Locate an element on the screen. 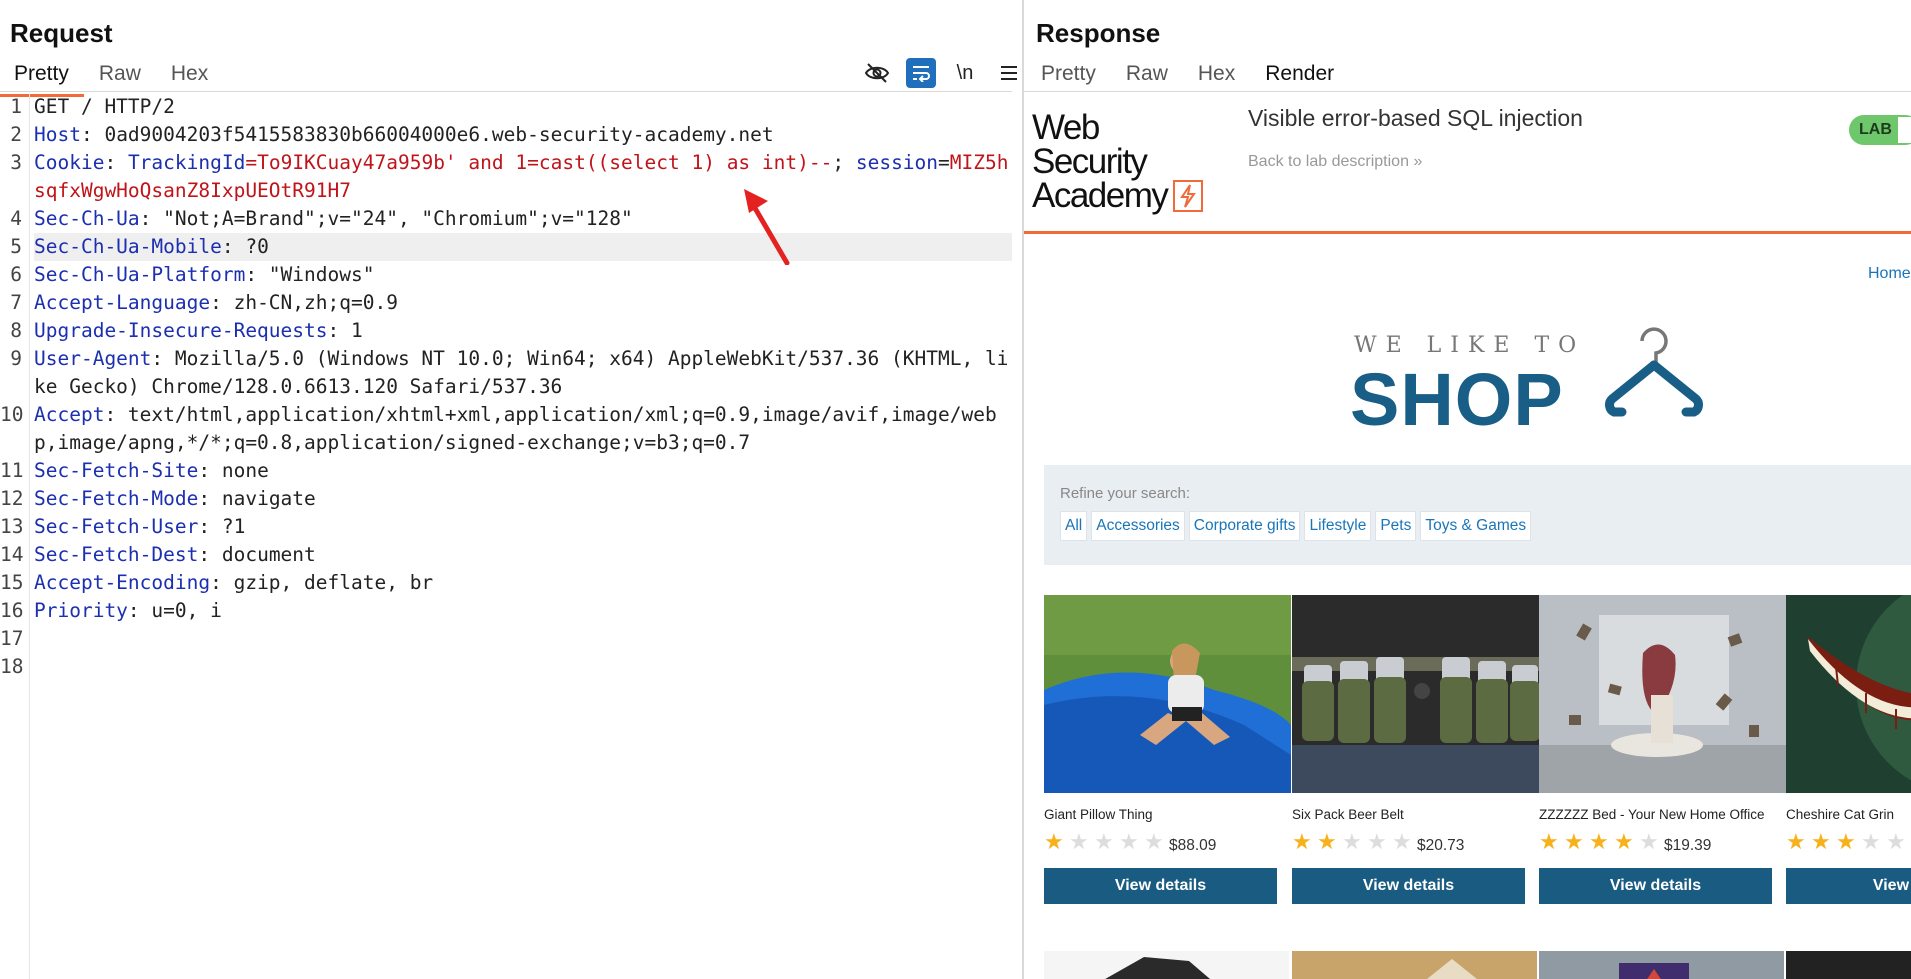 This screenshot has height=979, width=1911. product-card: Cheshire Cat Grin ★★★★★ View de is located at coordinates (1848, 749).